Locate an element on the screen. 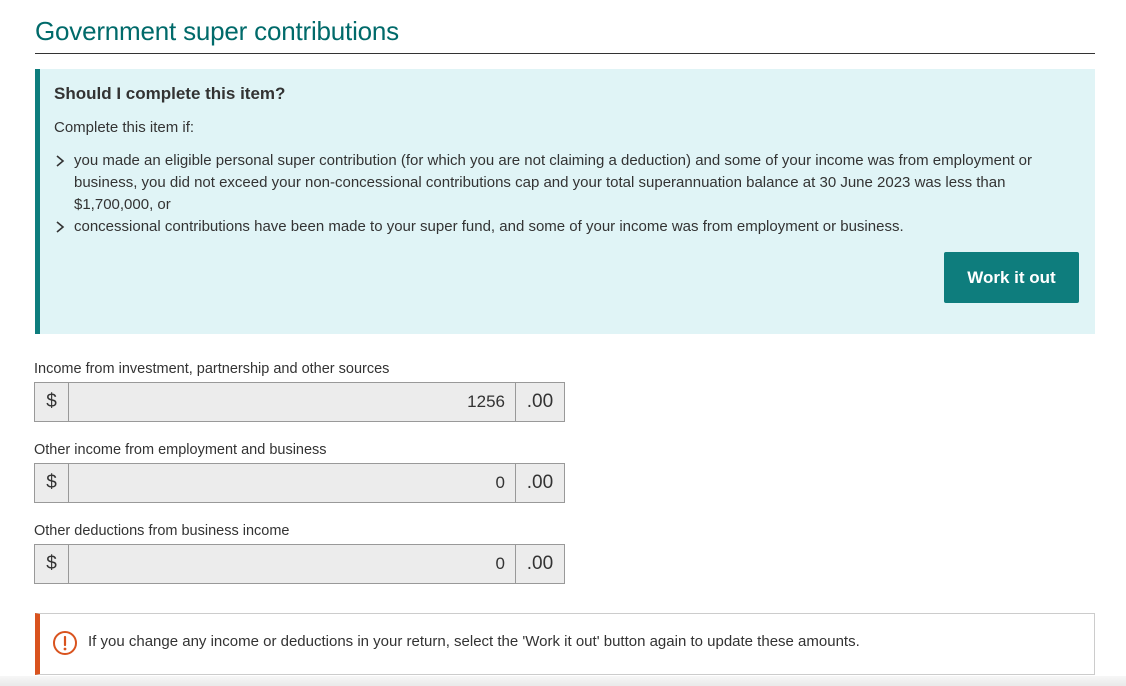 The width and height of the screenshot is (1126, 686). field-label-business-deductions: Other deductions from business income is located at coordinates (162, 531).